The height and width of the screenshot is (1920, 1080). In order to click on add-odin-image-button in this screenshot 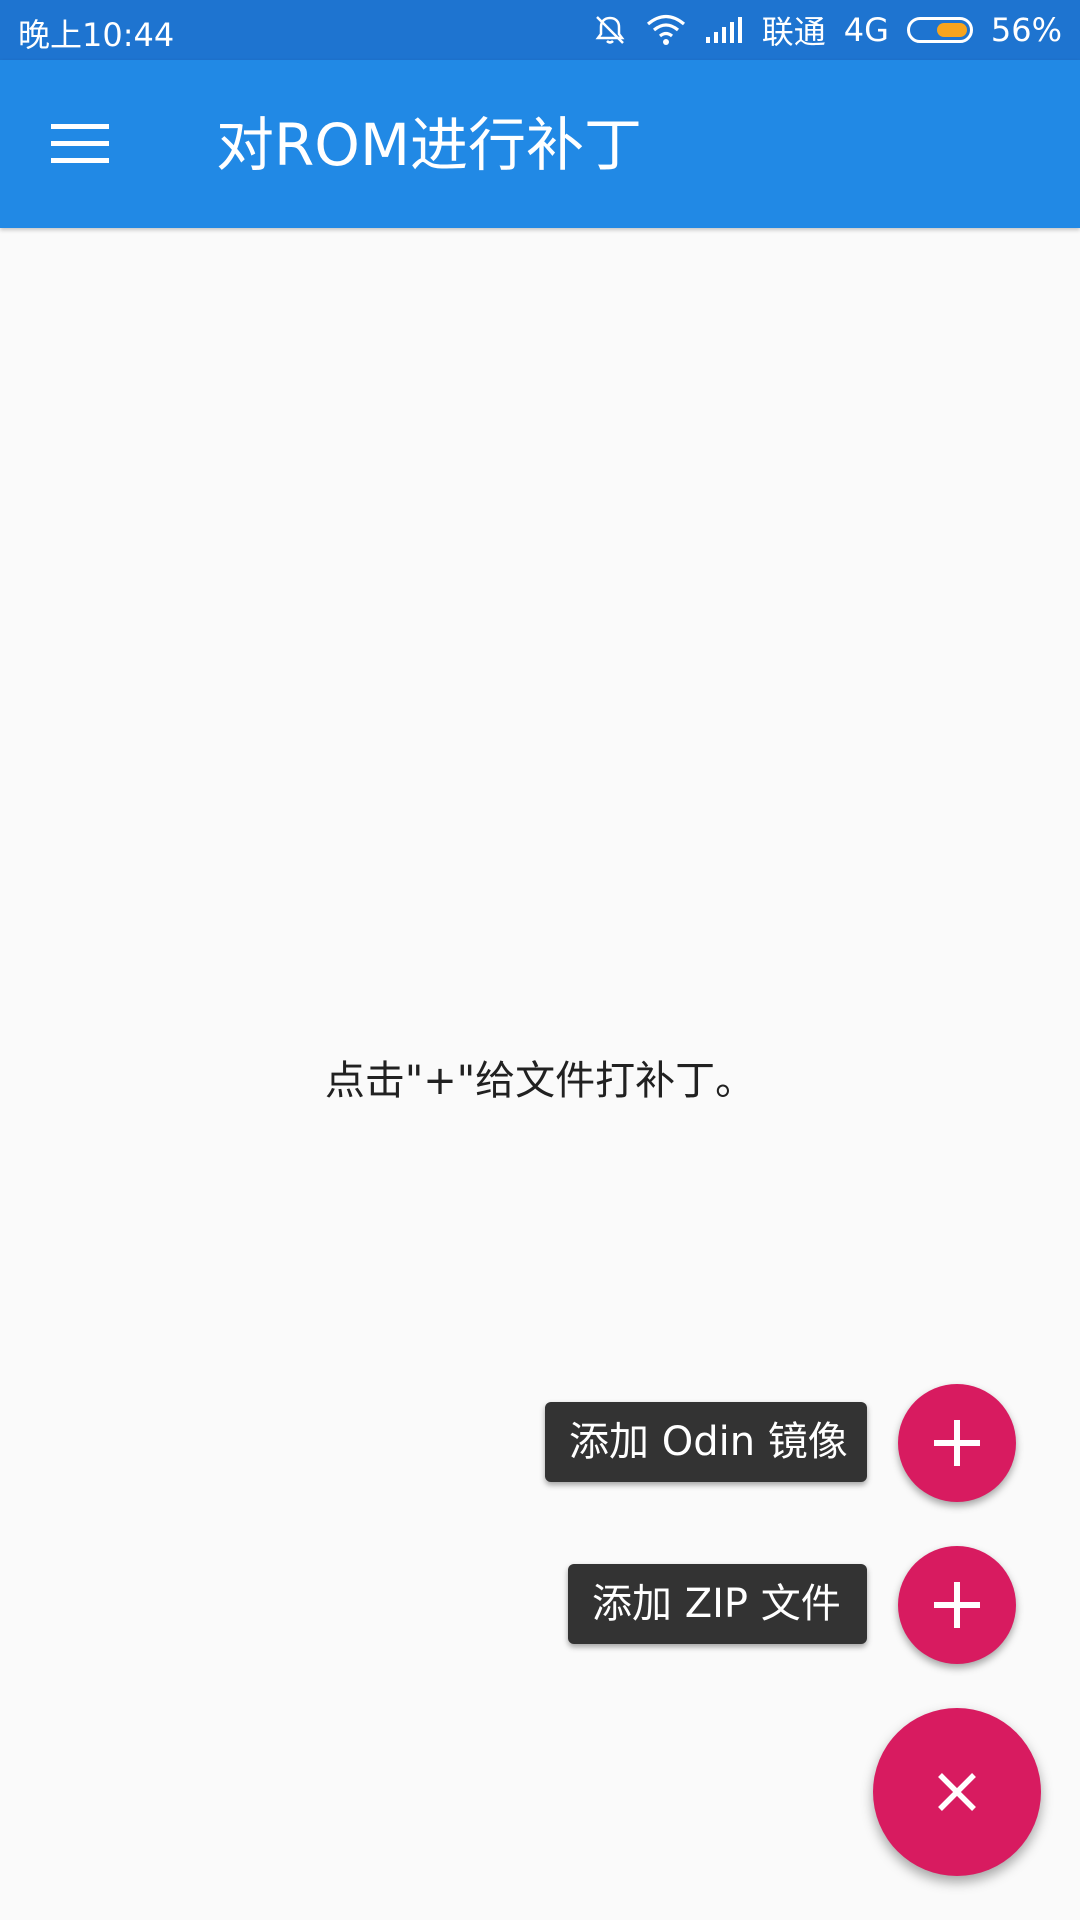, I will do `click(957, 1443)`.